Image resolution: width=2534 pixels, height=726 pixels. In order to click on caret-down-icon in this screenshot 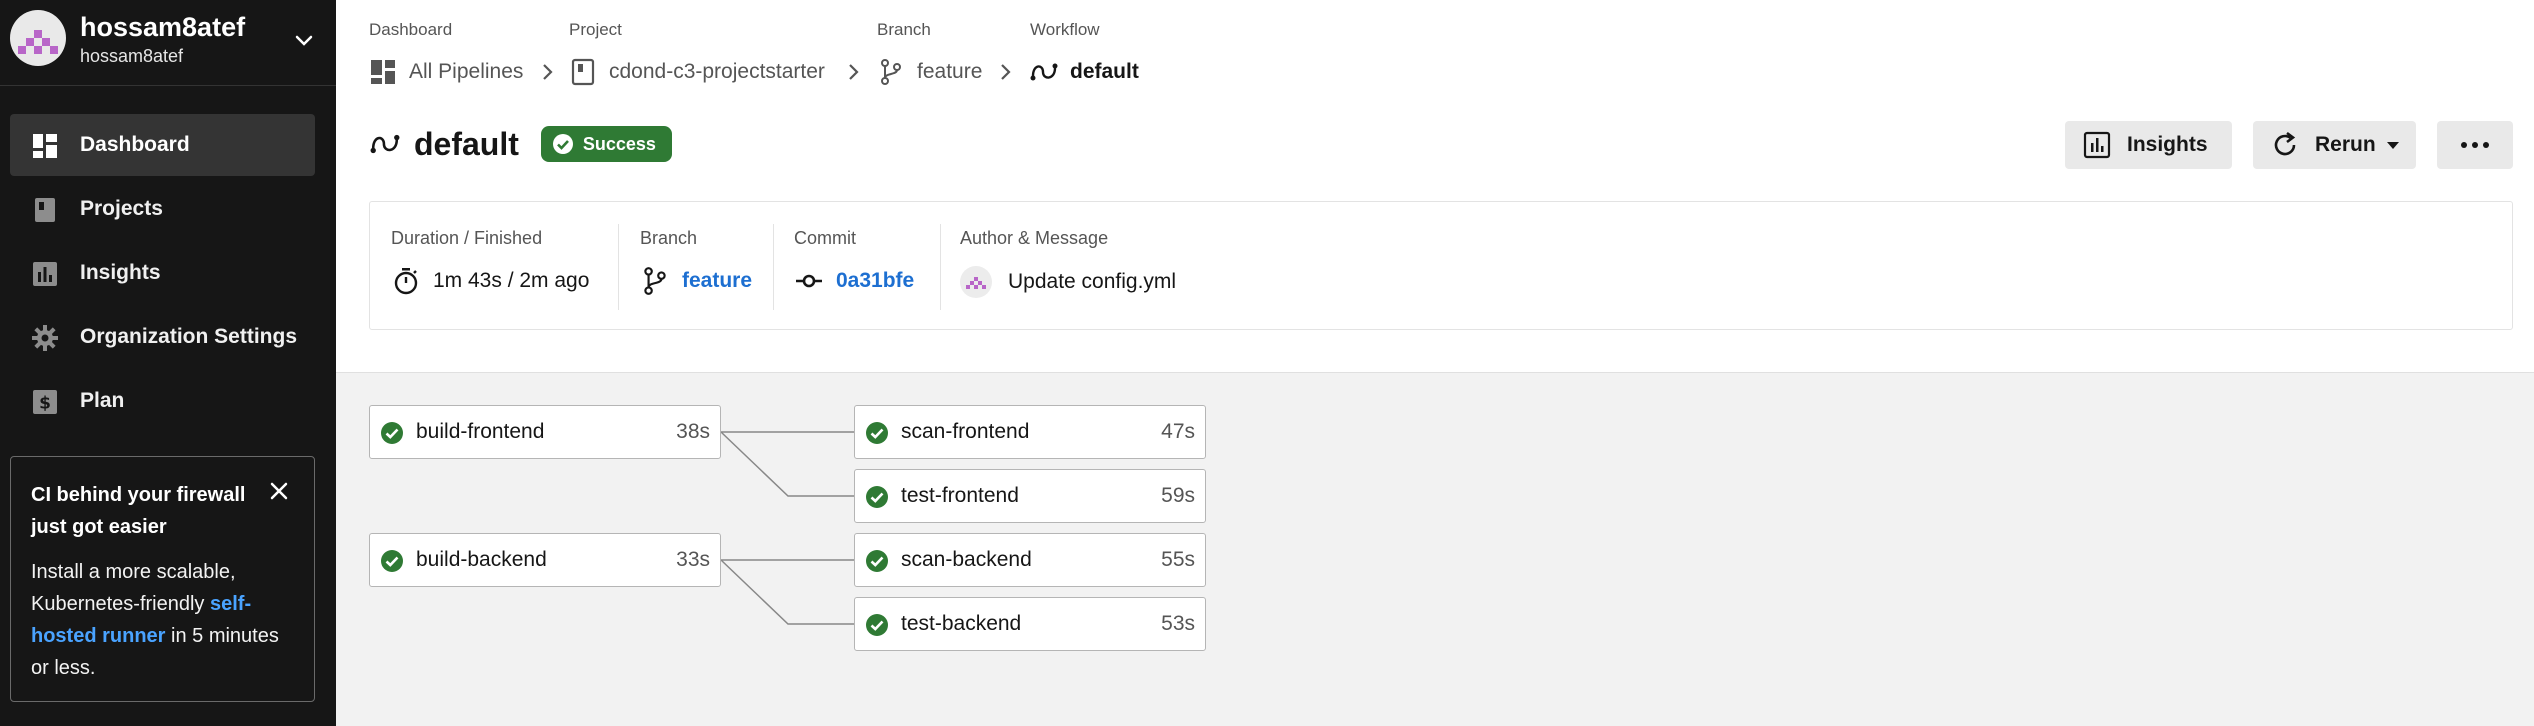, I will do `click(2392, 145)`.